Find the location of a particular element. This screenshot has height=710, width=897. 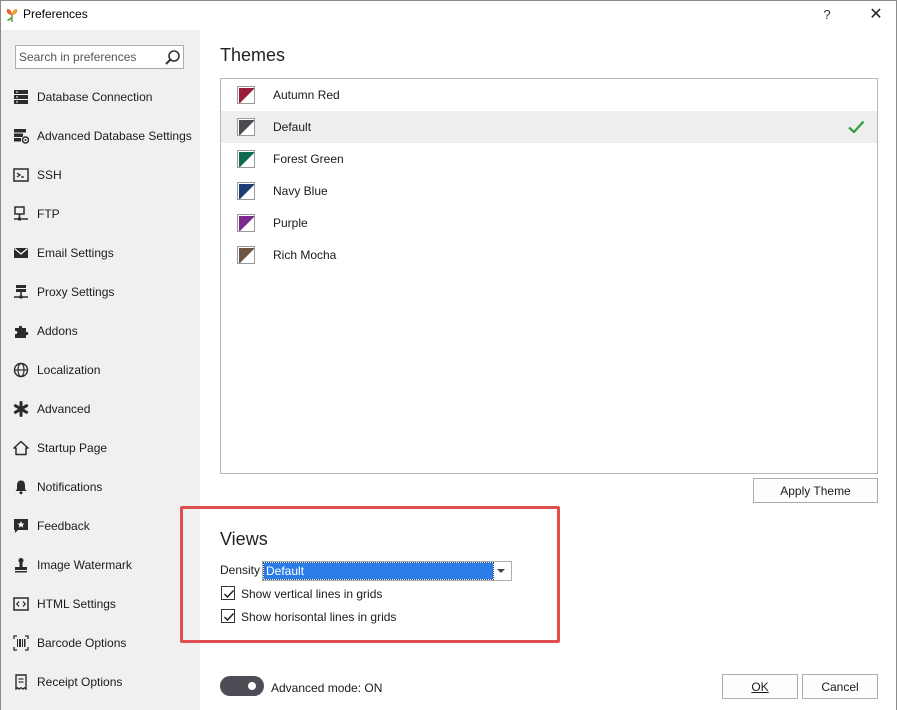

envelope-icon is located at coordinates (21, 253).